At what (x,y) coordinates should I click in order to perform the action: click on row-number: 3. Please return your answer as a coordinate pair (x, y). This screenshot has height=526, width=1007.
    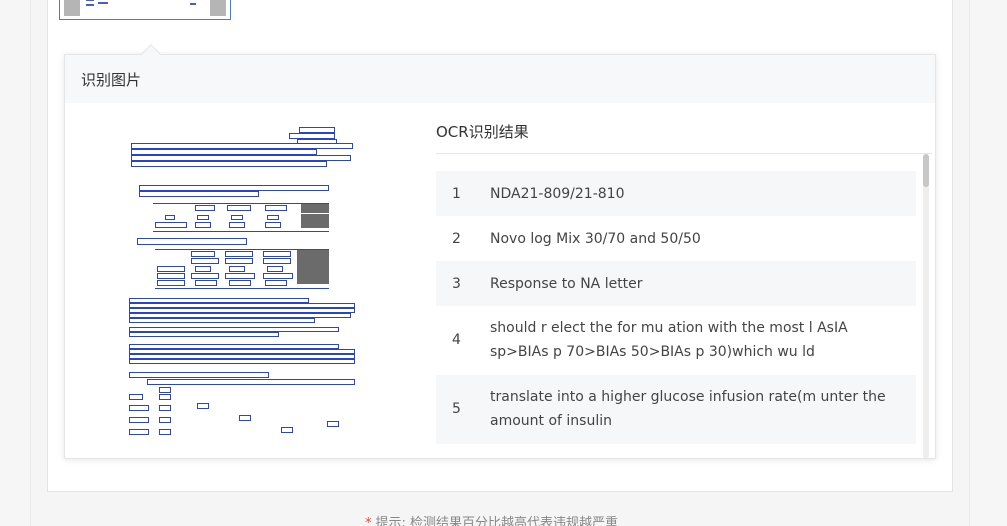
    Looking at the image, I should click on (456, 283).